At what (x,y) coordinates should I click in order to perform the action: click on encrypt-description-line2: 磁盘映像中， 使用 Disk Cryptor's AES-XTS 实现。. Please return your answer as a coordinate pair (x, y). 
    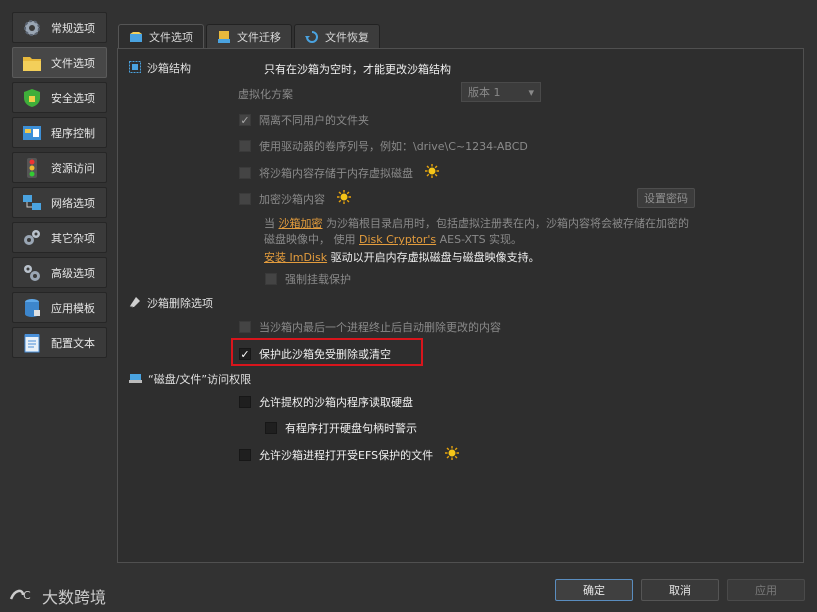
    Looking at the image, I should click on (393, 239).